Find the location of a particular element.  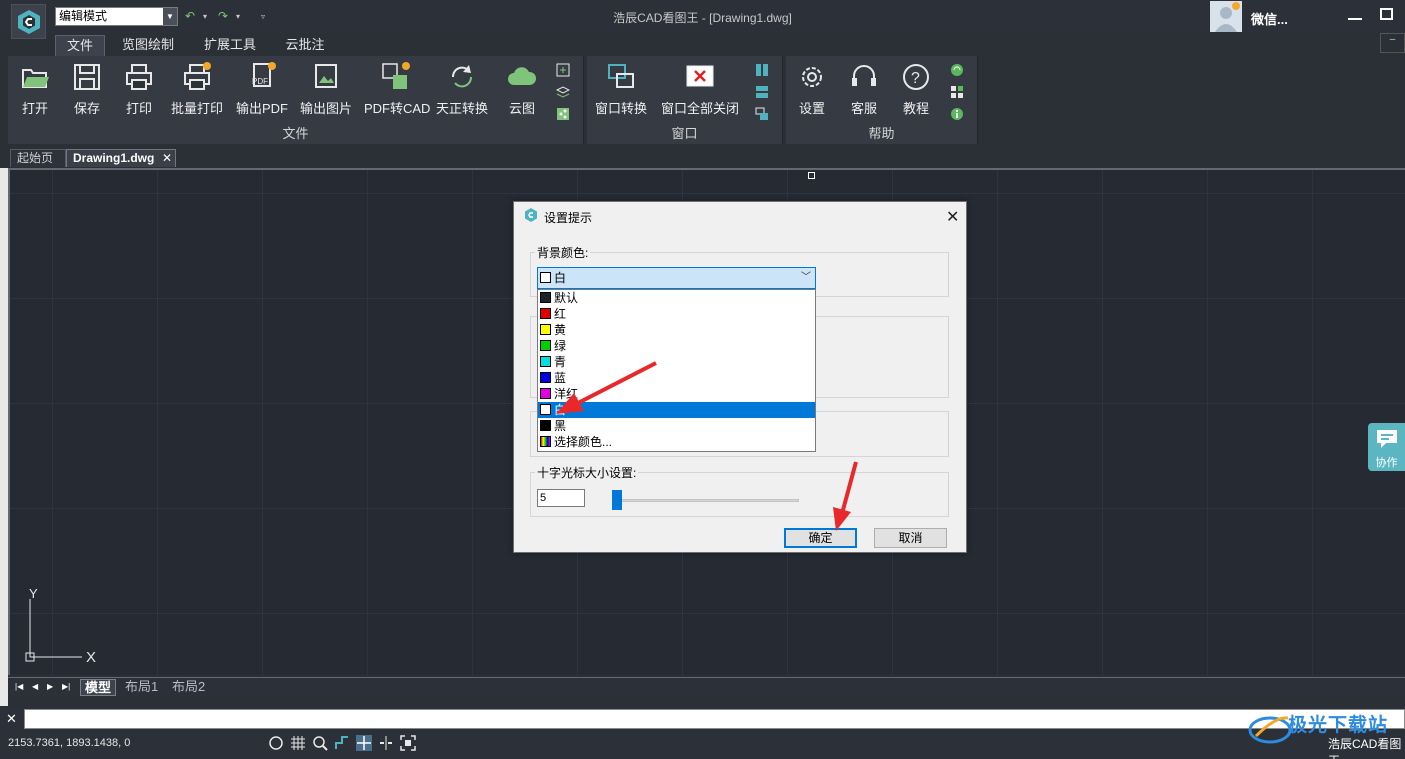

pdf-to-cad-button: PDF转CAD is located at coordinates (397, 89).